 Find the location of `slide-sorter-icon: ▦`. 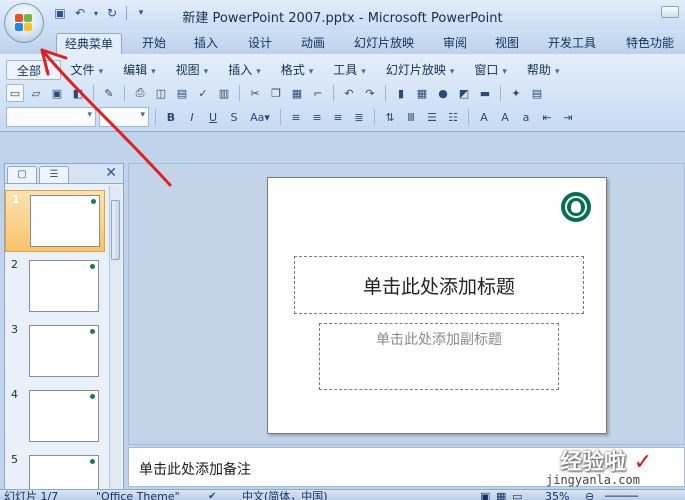

slide-sorter-icon: ▦ is located at coordinates (501, 495).